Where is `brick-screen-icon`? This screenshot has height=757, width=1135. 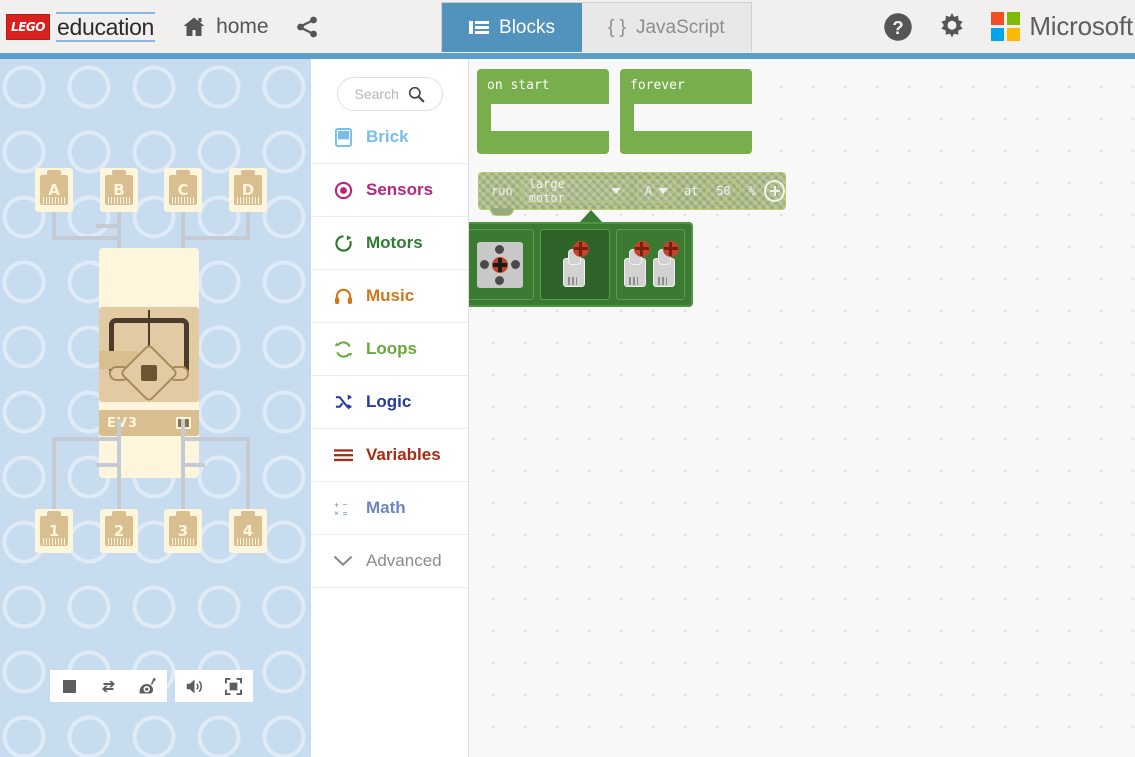 brick-screen-icon is located at coordinates (343, 137).